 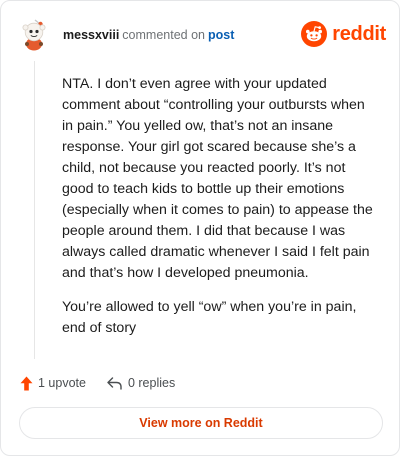 I want to click on comment-author: messxviii, so click(x=91, y=35).